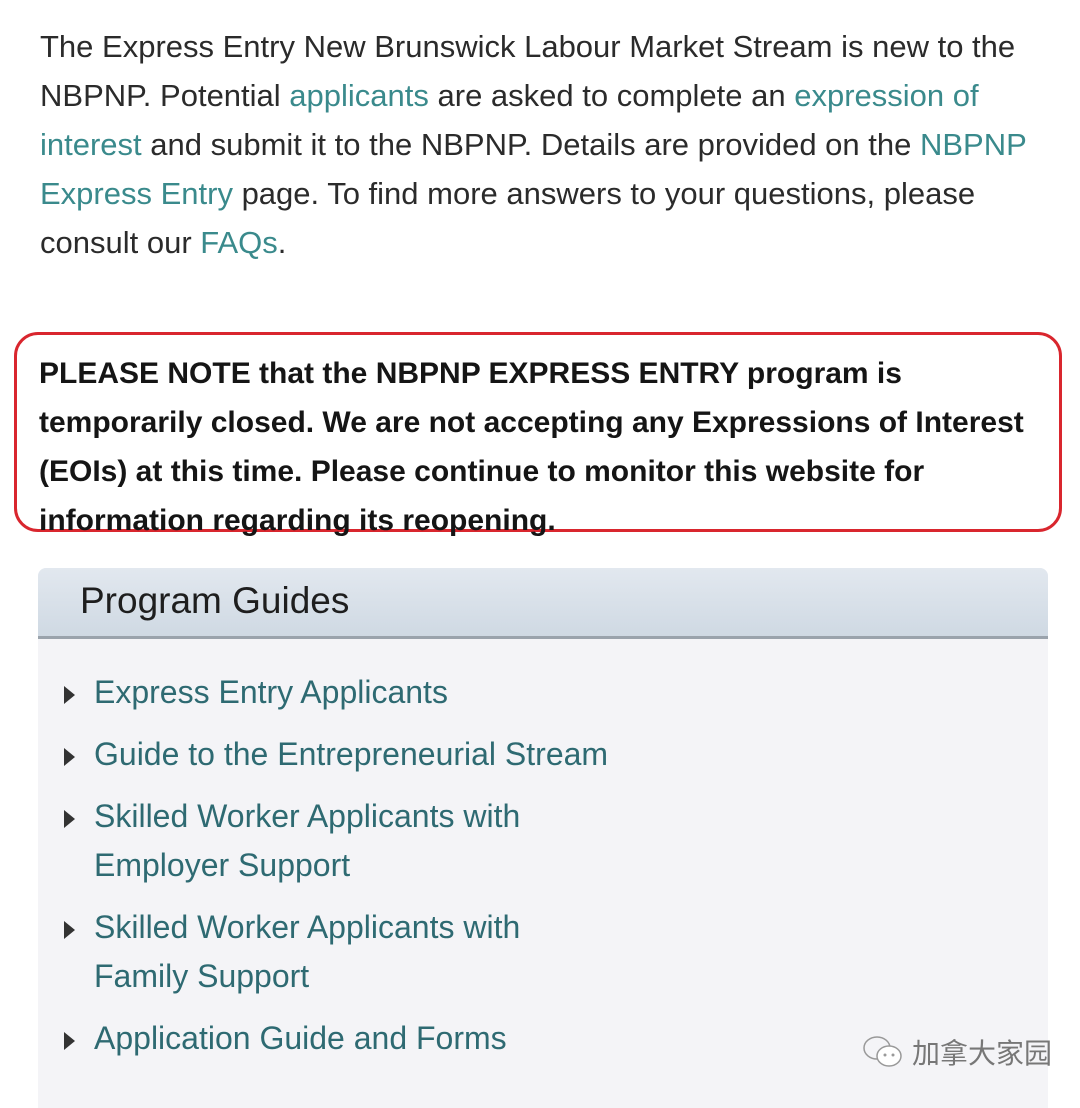  Describe the element at coordinates (982, 1053) in the screenshot. I see `watermark-text: 加拿大家园` at that location.